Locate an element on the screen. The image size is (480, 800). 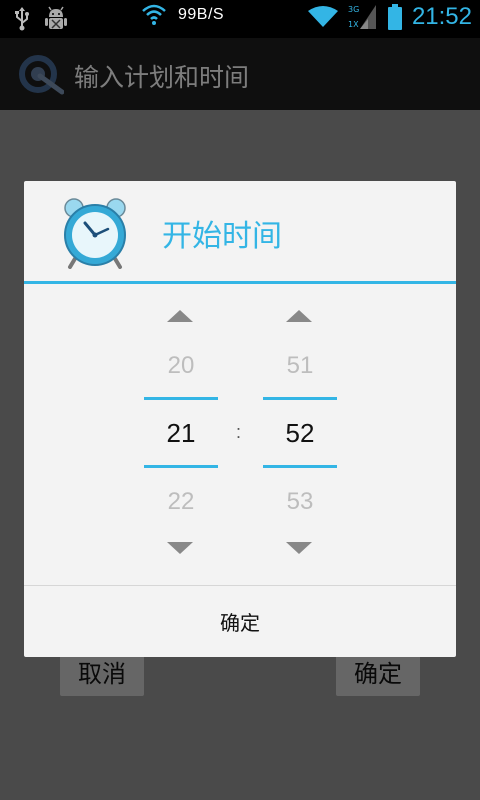
wifi-icon is located at coordinates (154, 14).